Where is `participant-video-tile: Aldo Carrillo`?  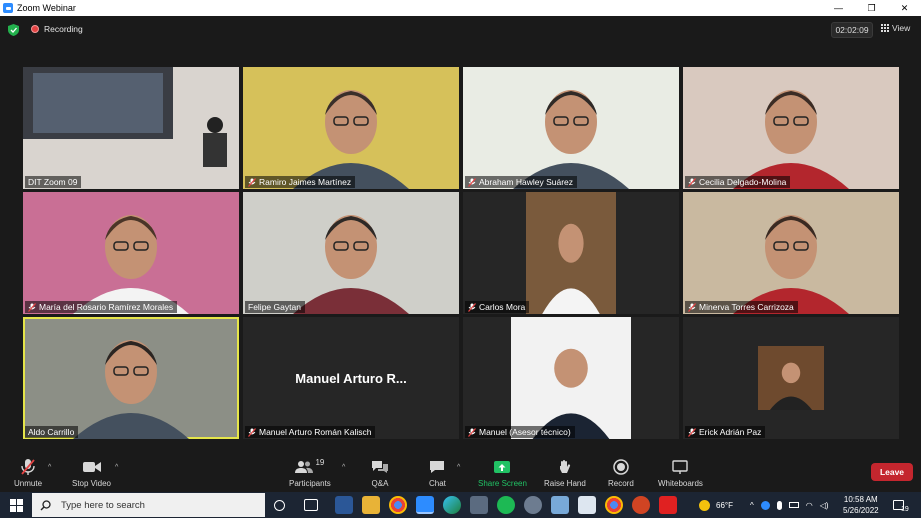 participant-video-tile: Aldo Carrillo is located at coordinates (131, 378).